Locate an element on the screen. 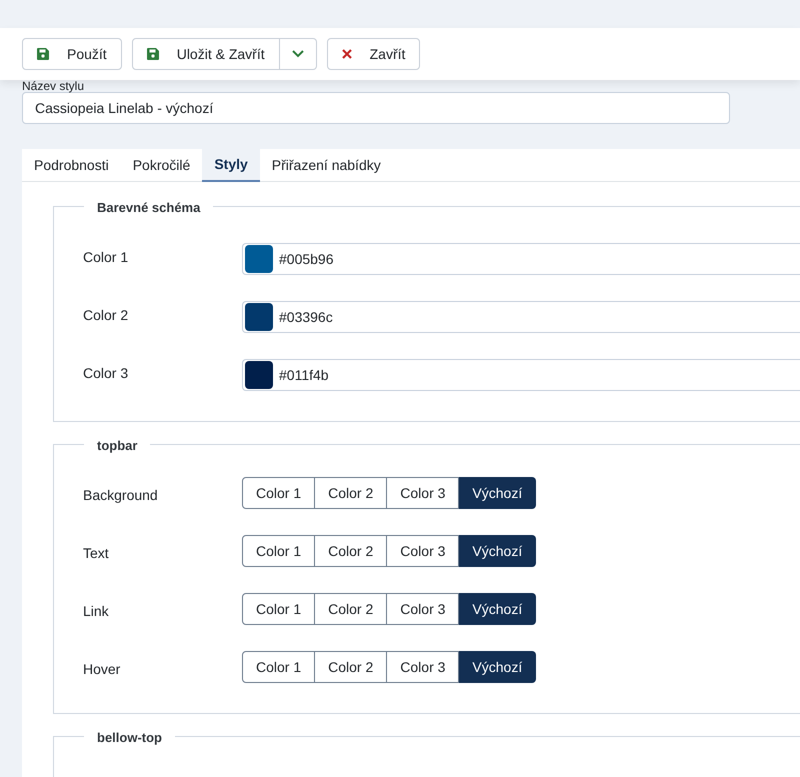  field-label: Název stylu is located at coordinates (54, 86).